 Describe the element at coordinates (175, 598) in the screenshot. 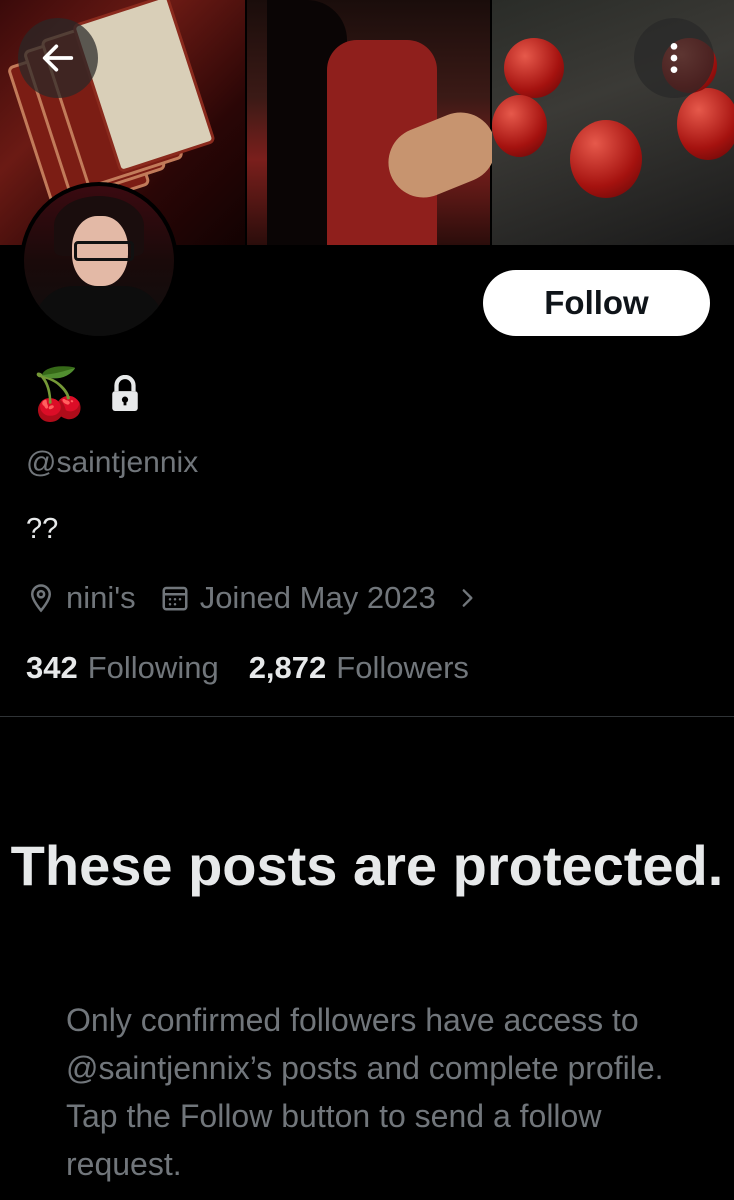

I see `calendar-icon` at that location.